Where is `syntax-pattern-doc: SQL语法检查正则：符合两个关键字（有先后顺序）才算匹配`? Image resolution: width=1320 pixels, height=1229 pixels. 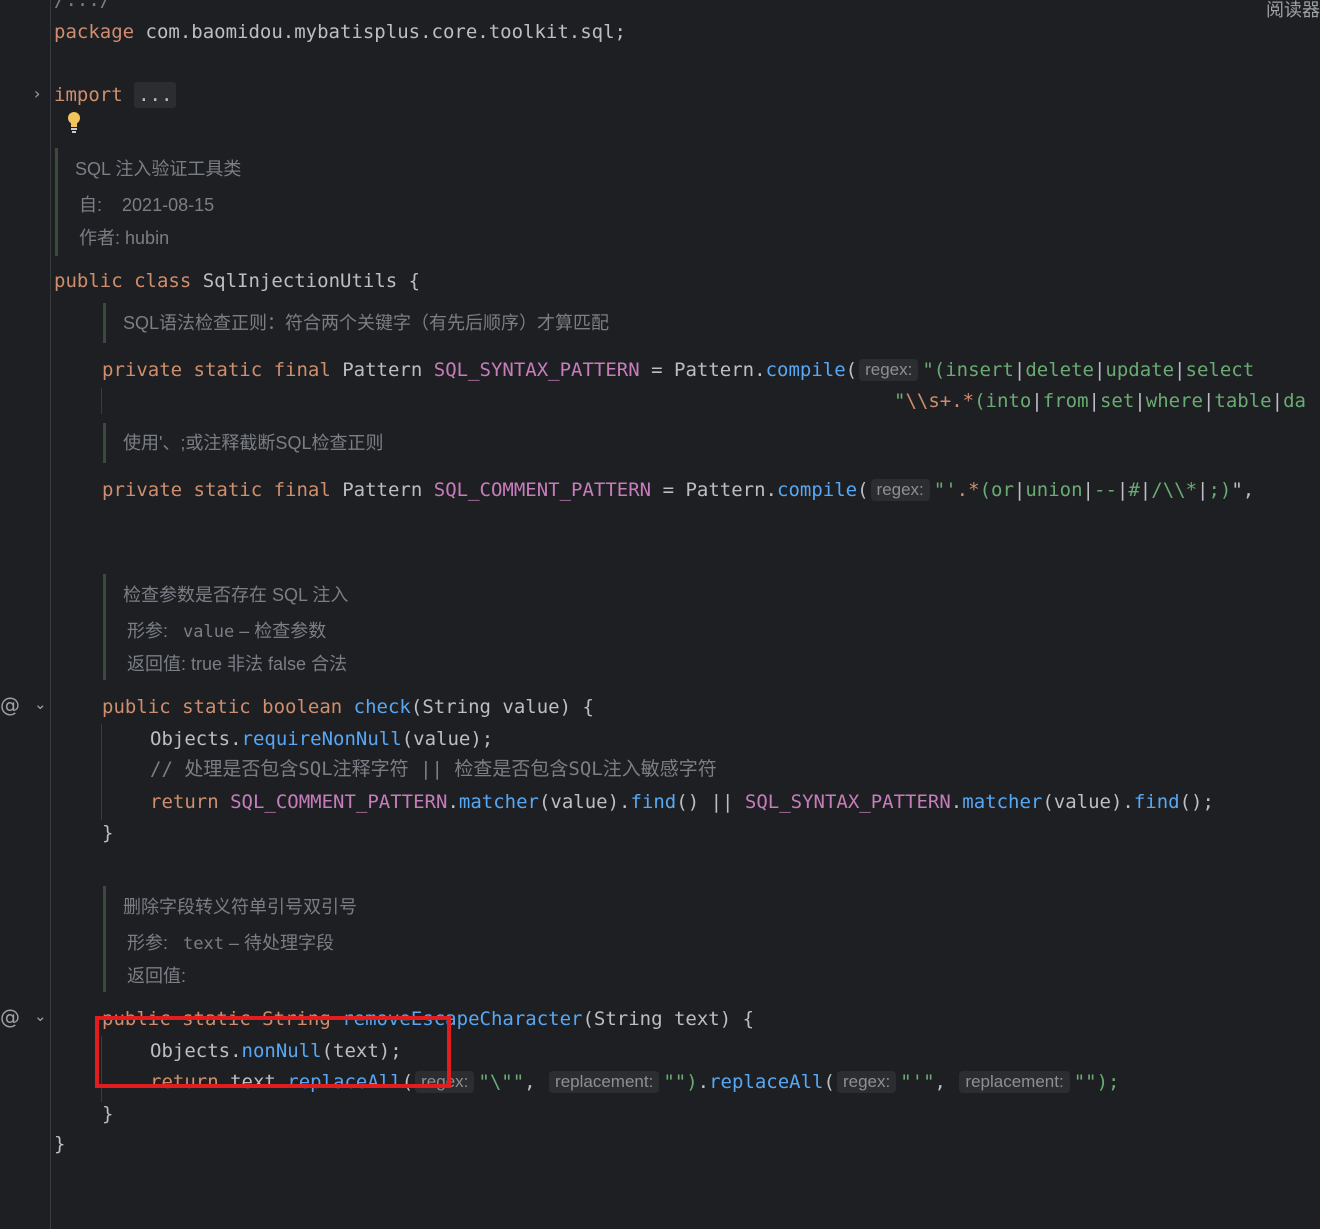
syntax-pattern-doc: SQL语法检查正则：符合两个关键字（有先后顺序）才算匹配 is located at coordinates (366, 323).